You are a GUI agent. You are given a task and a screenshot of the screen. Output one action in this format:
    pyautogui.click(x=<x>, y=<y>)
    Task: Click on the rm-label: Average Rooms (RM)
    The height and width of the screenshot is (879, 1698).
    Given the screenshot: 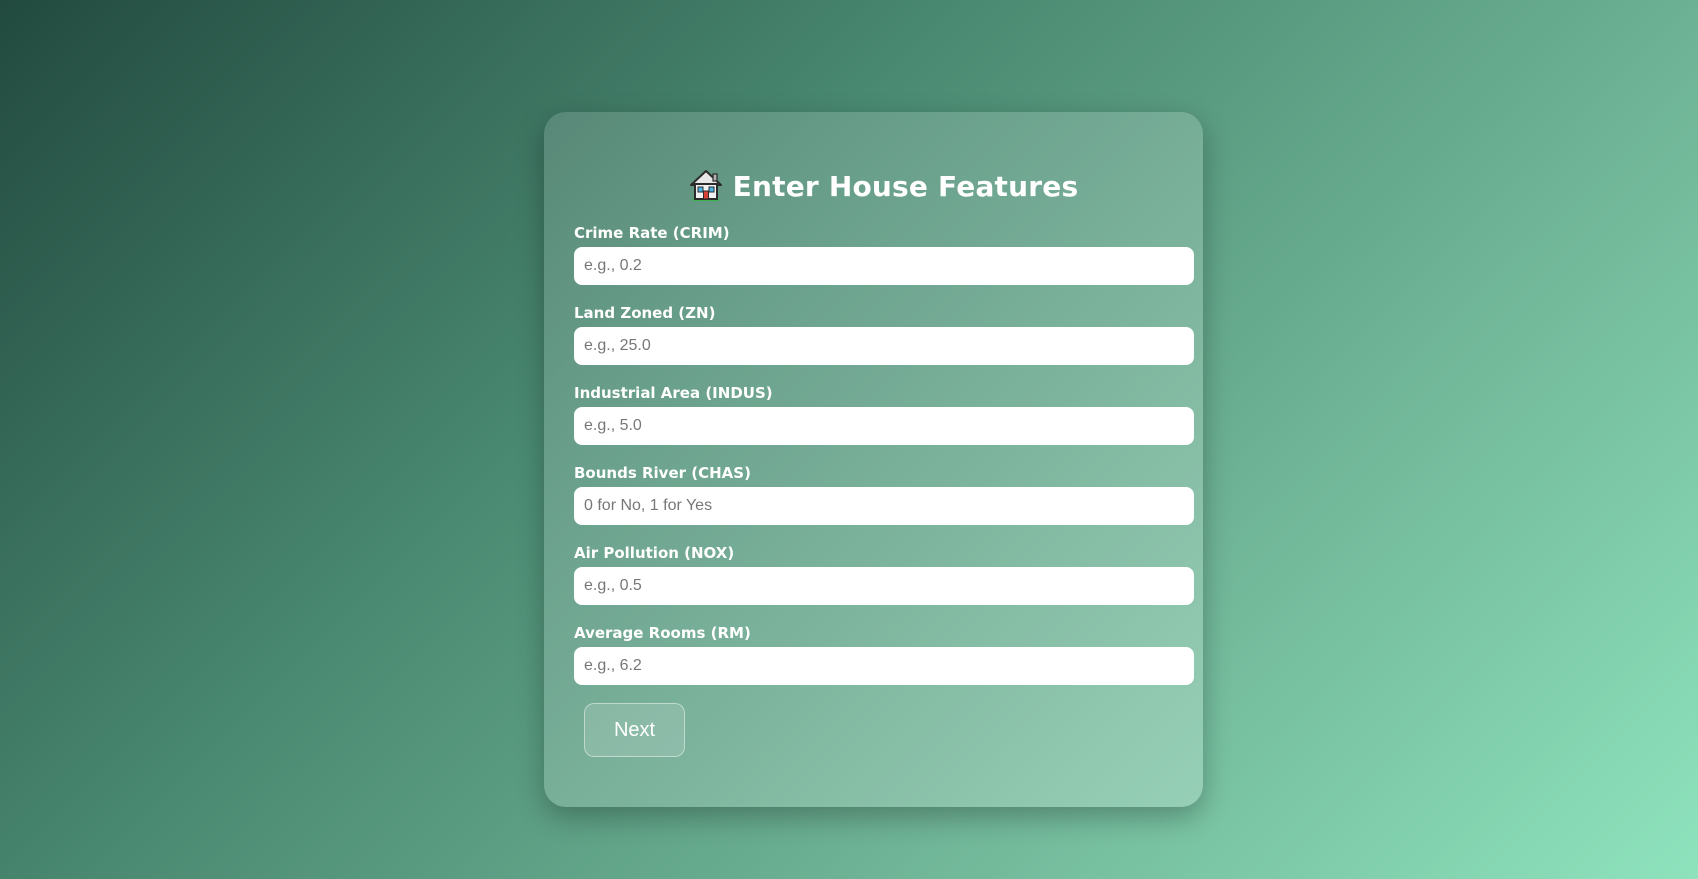 What is the action you would take?
    pyautogui.click(x=662, y=633)
    